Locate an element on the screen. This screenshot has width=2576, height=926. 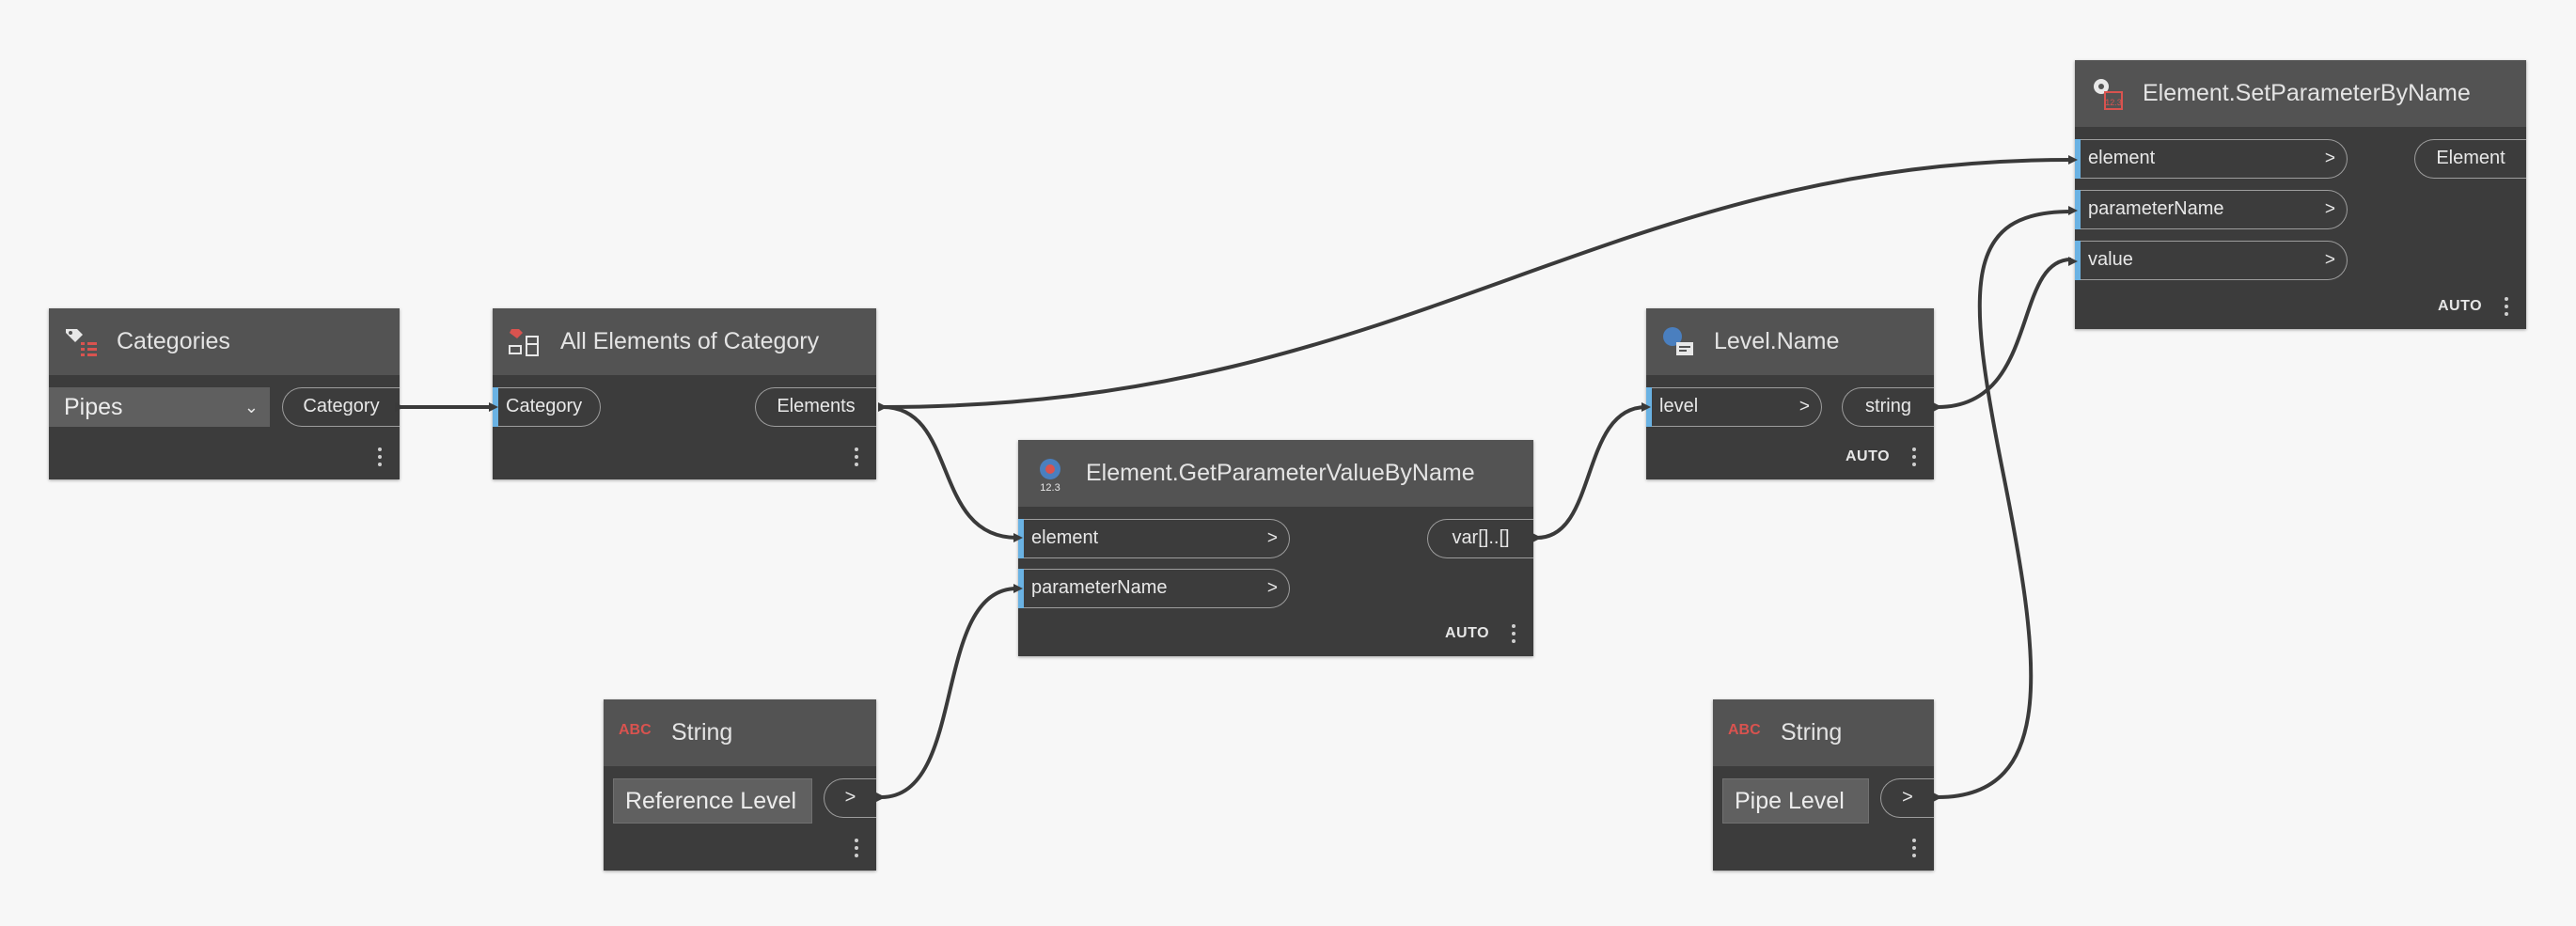
output-port-var: var[]..[] is located at coordinates (1480, 539).